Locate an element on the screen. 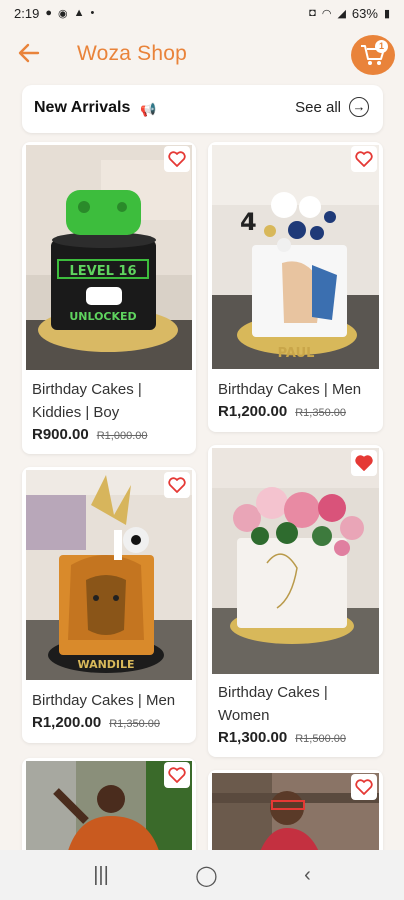  cake-text-2: UNLOCKED is located at coordinates (102, 316).